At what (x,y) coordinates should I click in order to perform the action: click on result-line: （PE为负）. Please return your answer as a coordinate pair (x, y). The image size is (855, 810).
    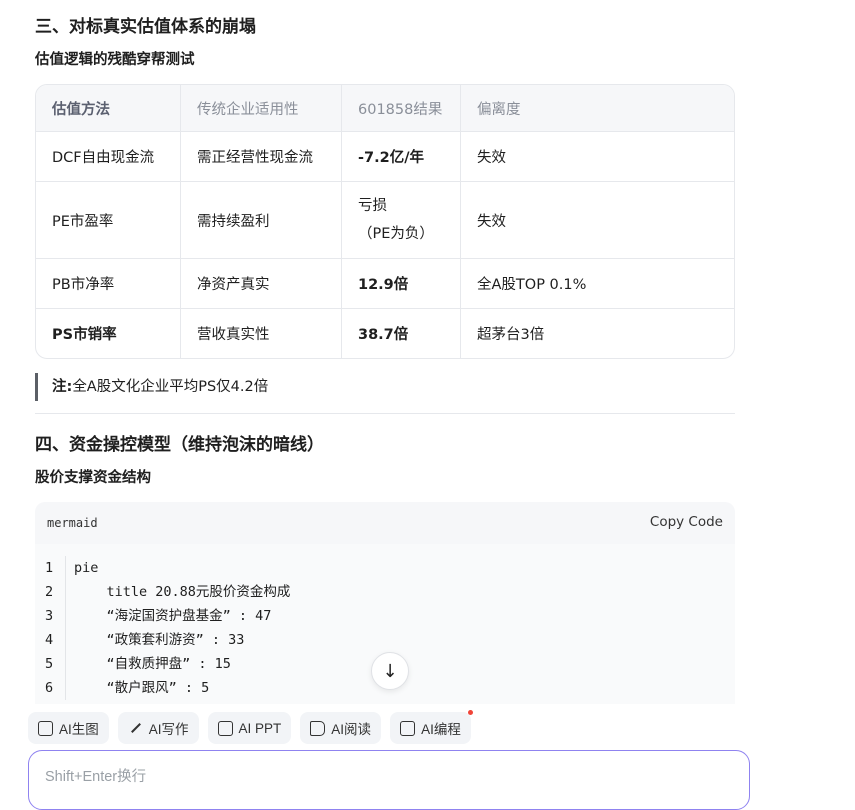
    Looking at the image, I should click on (396, 234).